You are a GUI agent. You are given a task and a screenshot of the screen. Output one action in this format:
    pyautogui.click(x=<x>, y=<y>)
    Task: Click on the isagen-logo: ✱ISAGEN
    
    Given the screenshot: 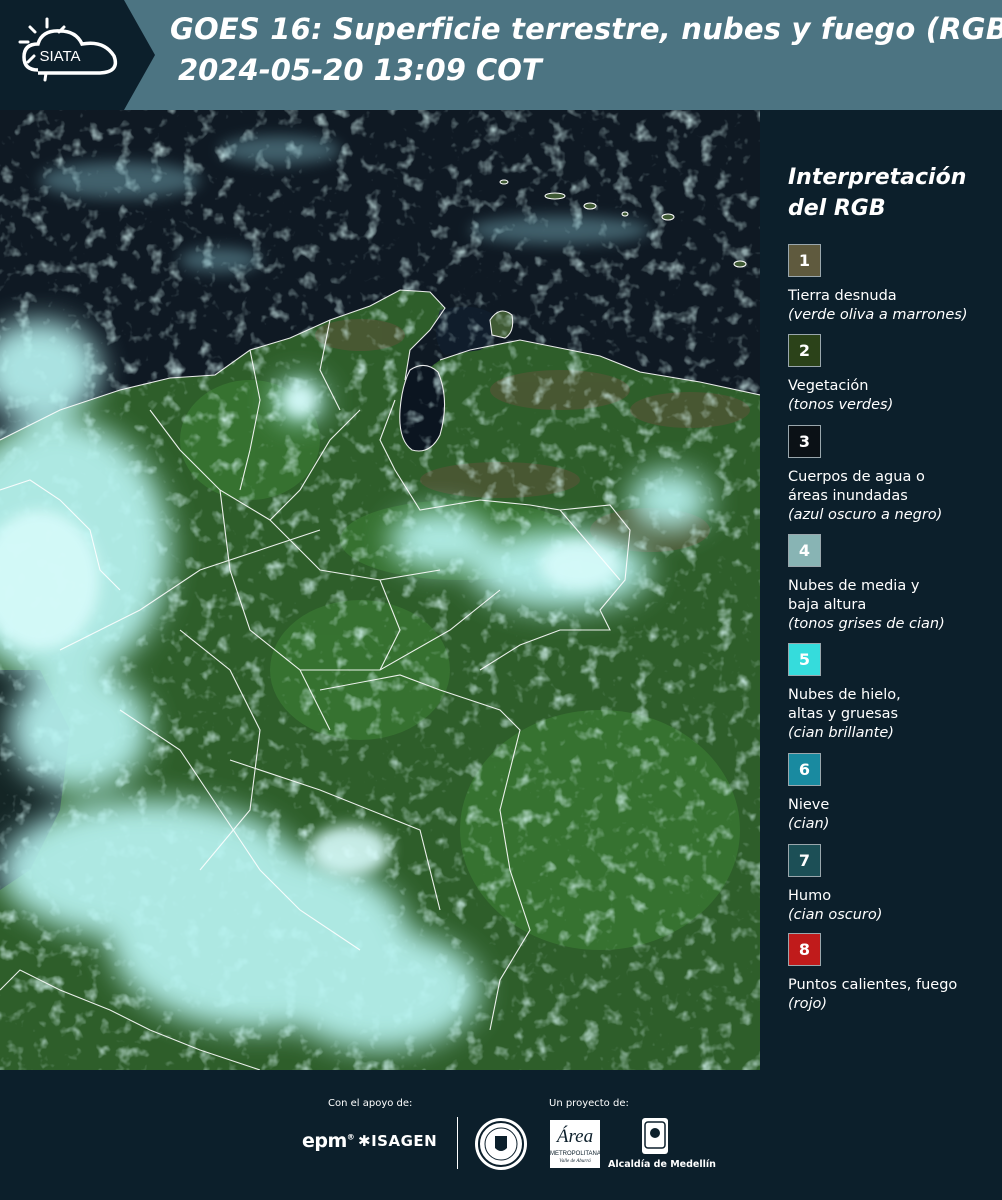 What is the action you would take?
    pyautogui.click(x=397, y=1141)
    